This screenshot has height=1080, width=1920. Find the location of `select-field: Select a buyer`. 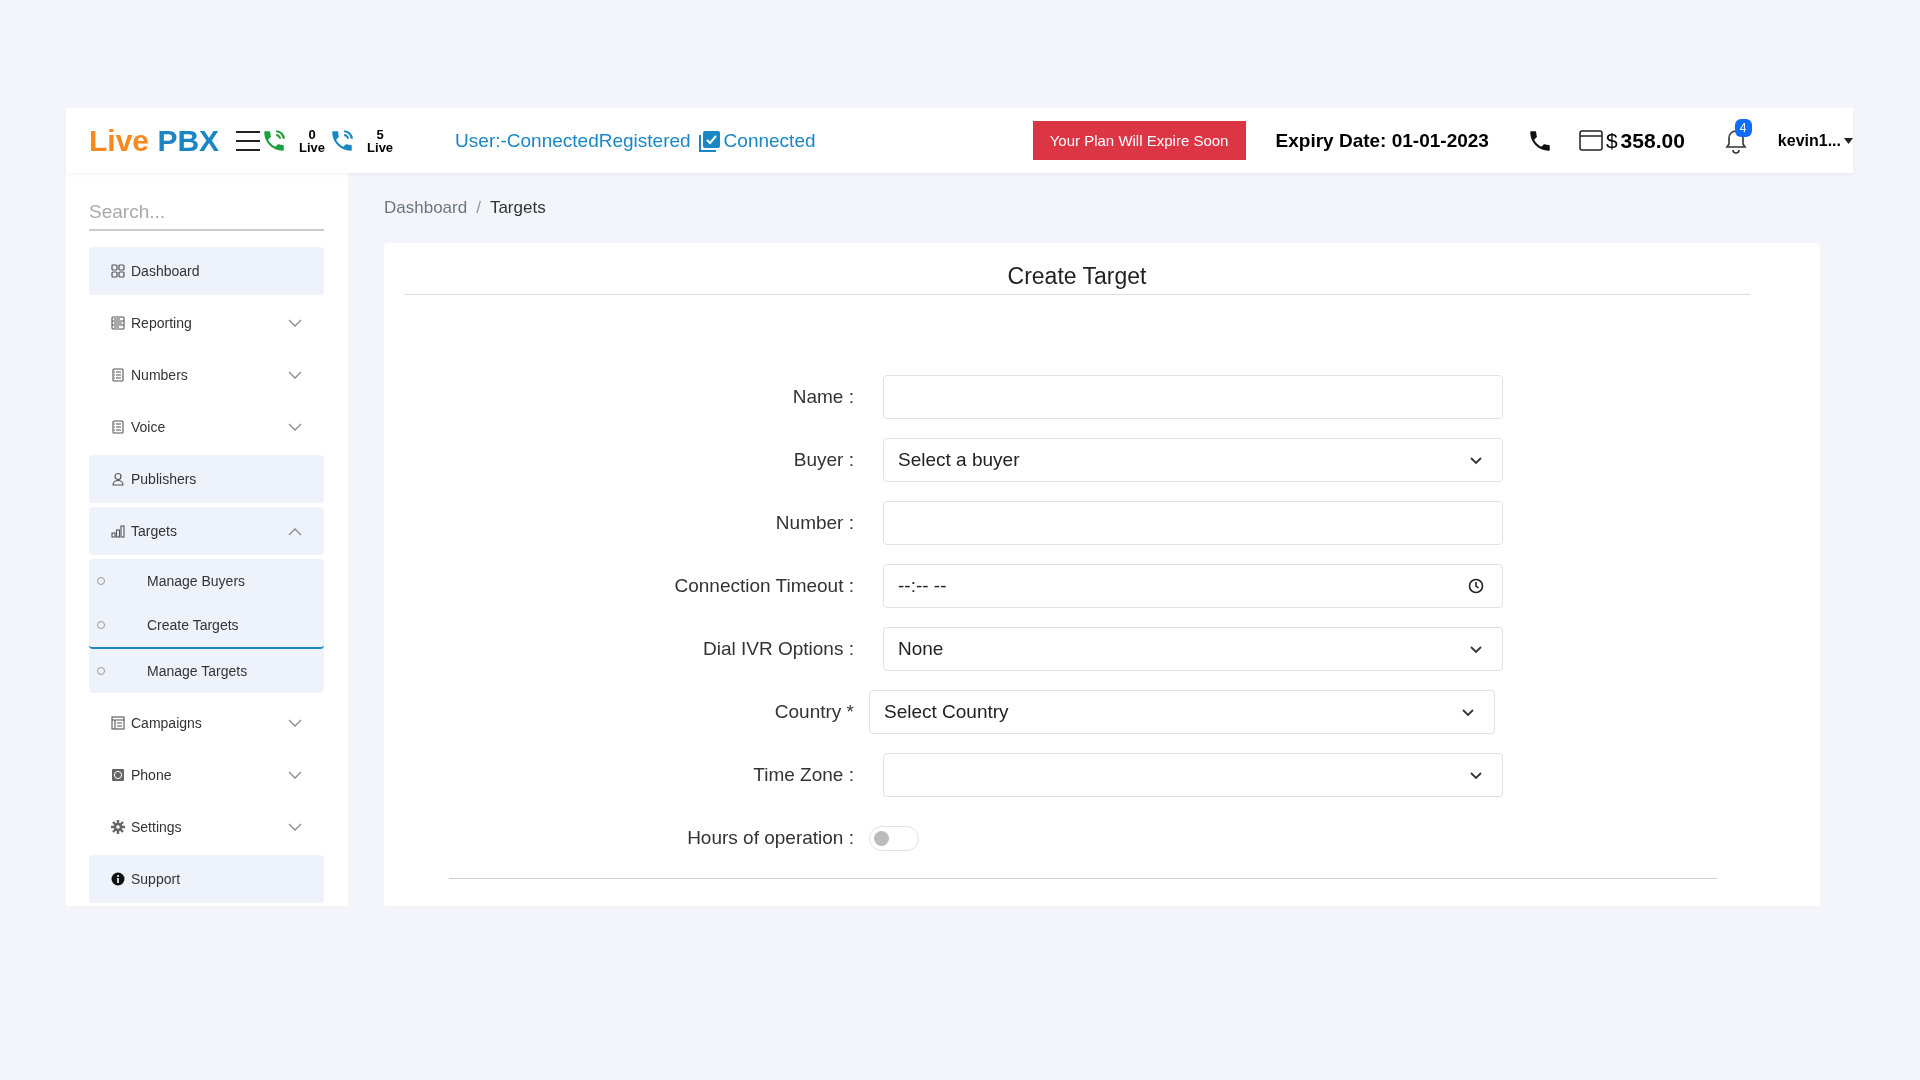

select-field: Select a buyer is located at coordinates (1193, 460).